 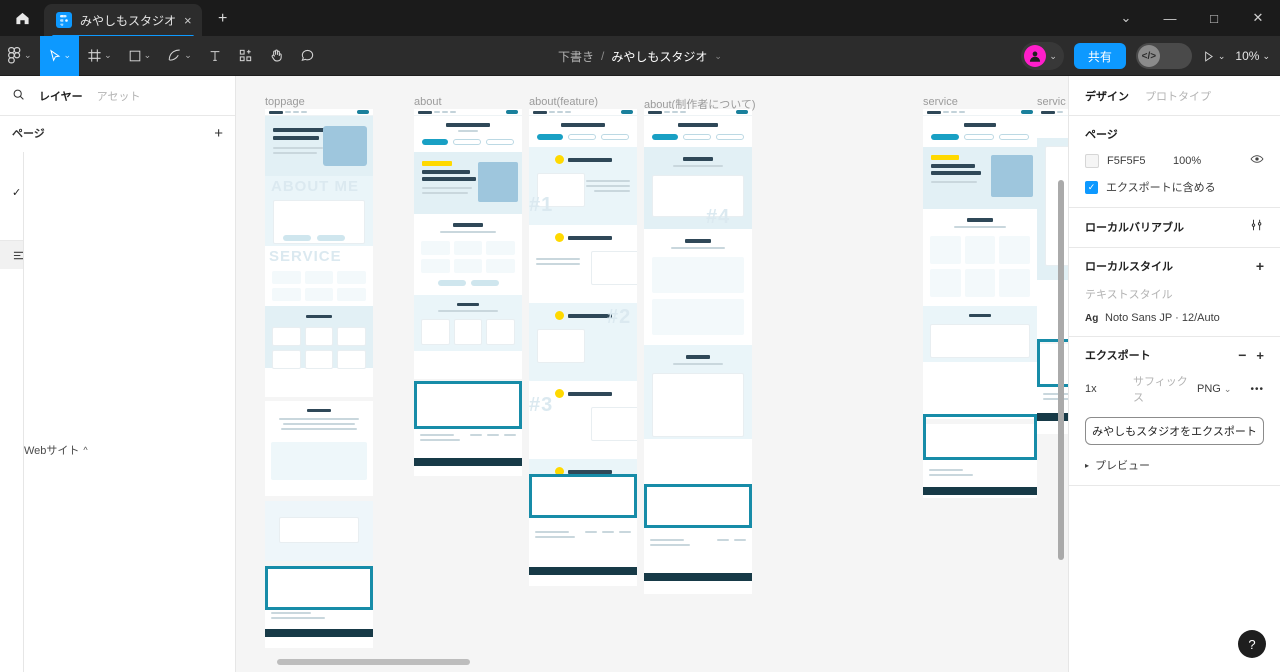 What do you see at coordinates (940, 102) in the screenshot?
I see `frame-label-service: service` at bounding box center [940, 102].